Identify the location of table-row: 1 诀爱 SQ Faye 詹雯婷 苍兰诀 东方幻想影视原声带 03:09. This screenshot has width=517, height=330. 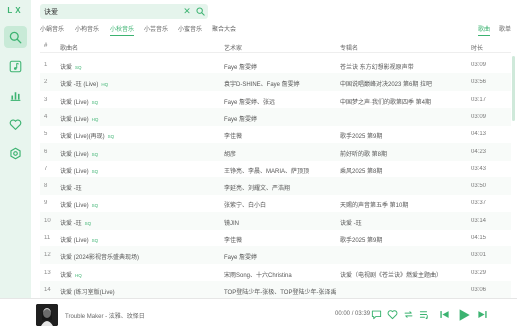
(275, 65).